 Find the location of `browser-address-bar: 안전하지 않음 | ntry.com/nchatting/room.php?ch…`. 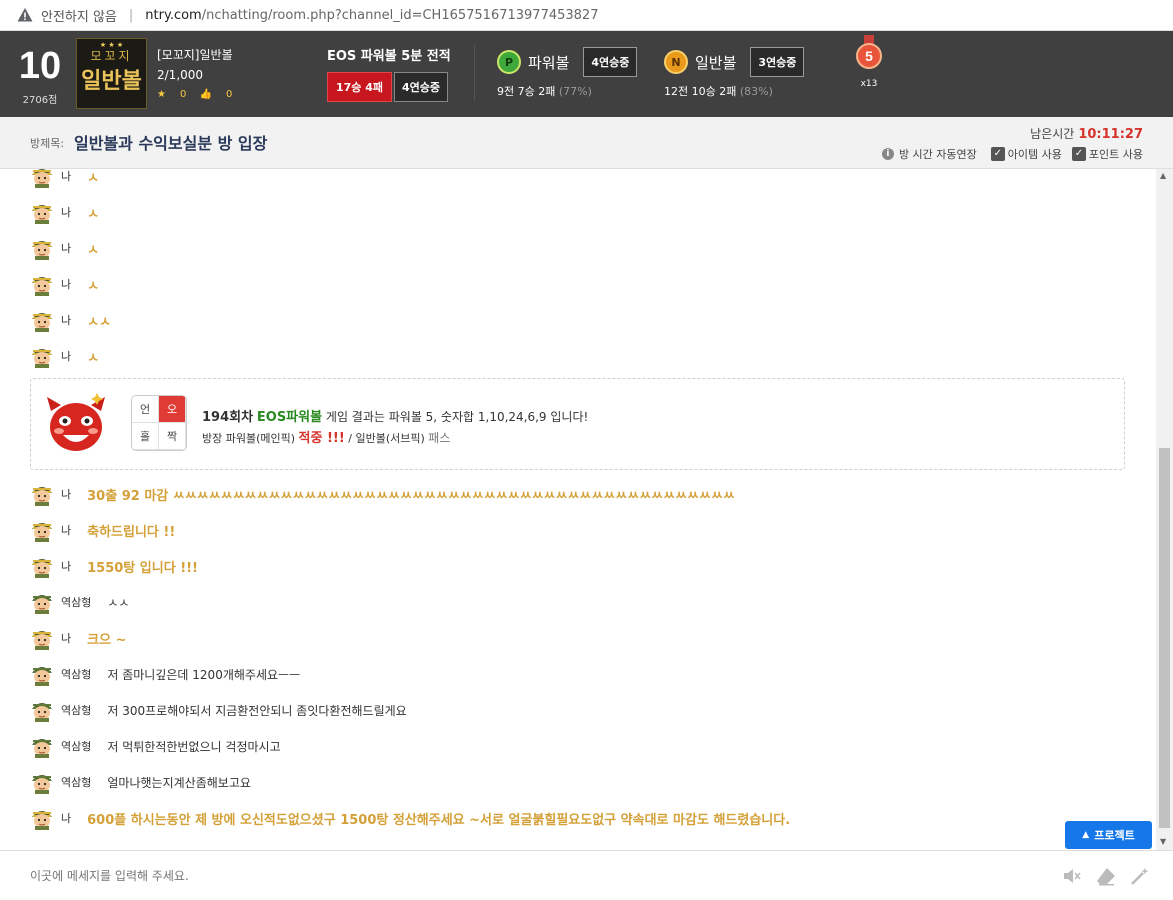

browser-address-bar: 안전하지 않음 | ntry.com/nchatting/room.php?ch… is located at coordinates (586, 15).